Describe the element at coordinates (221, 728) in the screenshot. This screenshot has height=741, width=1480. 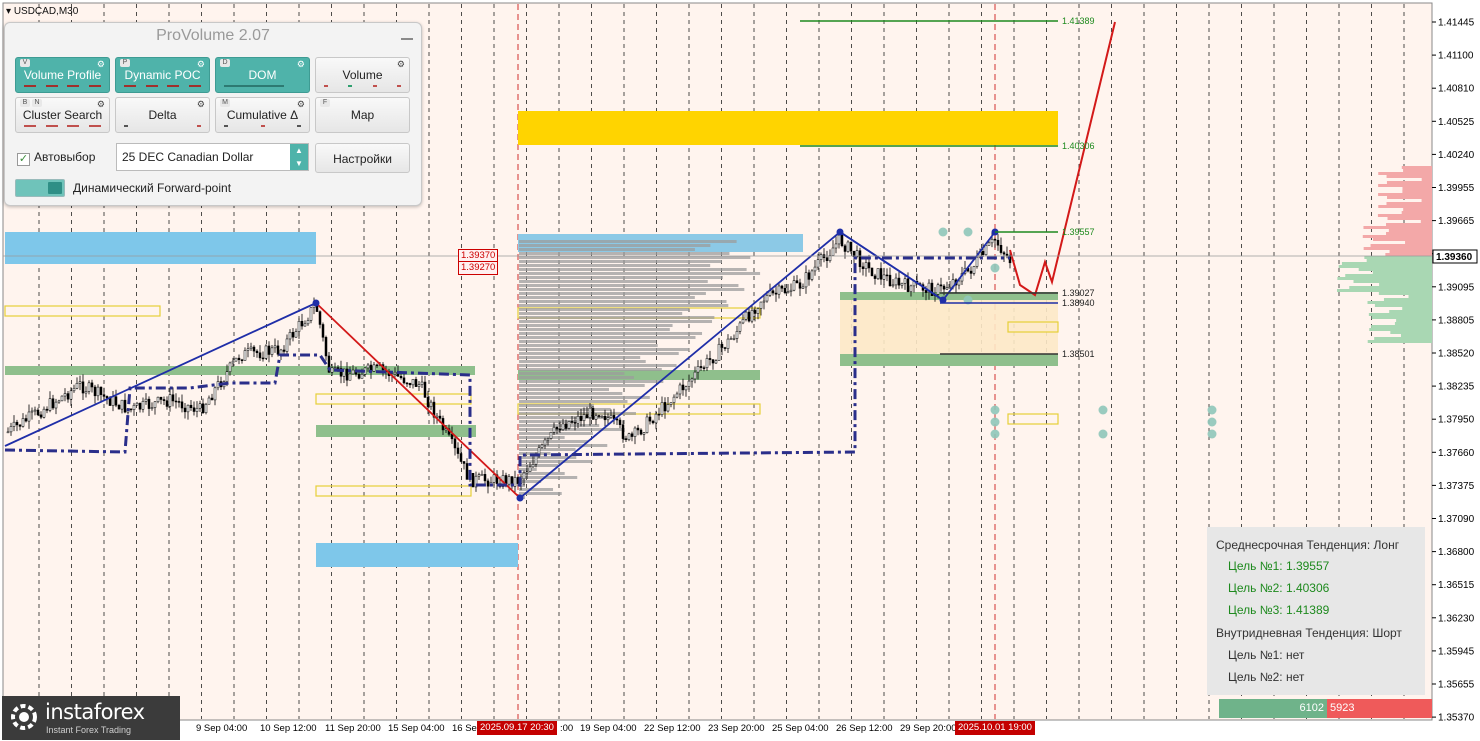
I see `time-tick-label: 9 Sep 04:00` at that location.